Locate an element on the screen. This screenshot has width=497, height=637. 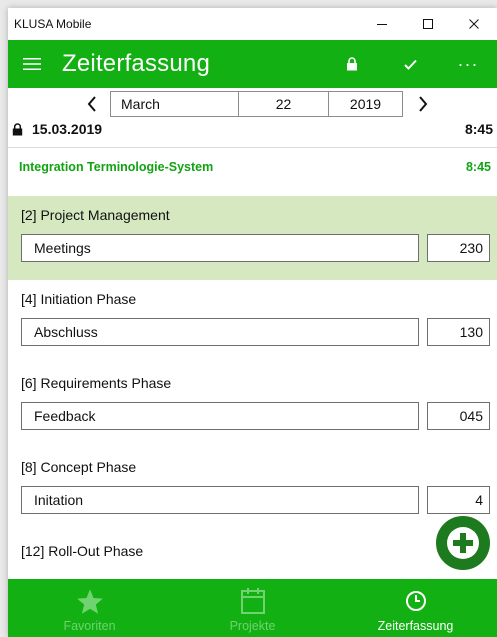
hamburger-icon is located at coordinates (32, 64).